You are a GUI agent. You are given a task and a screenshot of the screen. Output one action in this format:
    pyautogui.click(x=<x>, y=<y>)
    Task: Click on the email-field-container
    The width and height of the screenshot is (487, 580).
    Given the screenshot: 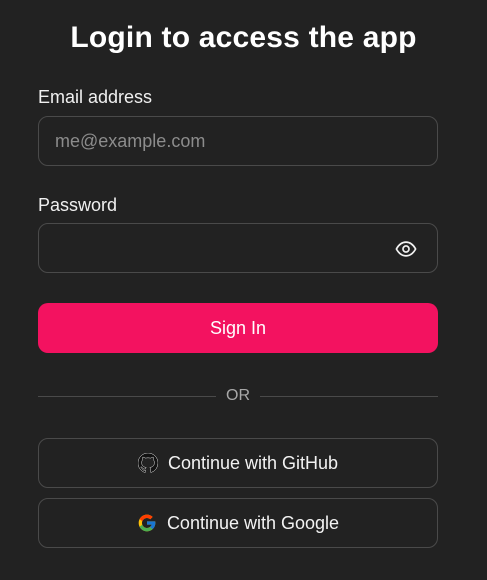 What is the action you would take?
    pyautogui.click(x=238, y=141)
    